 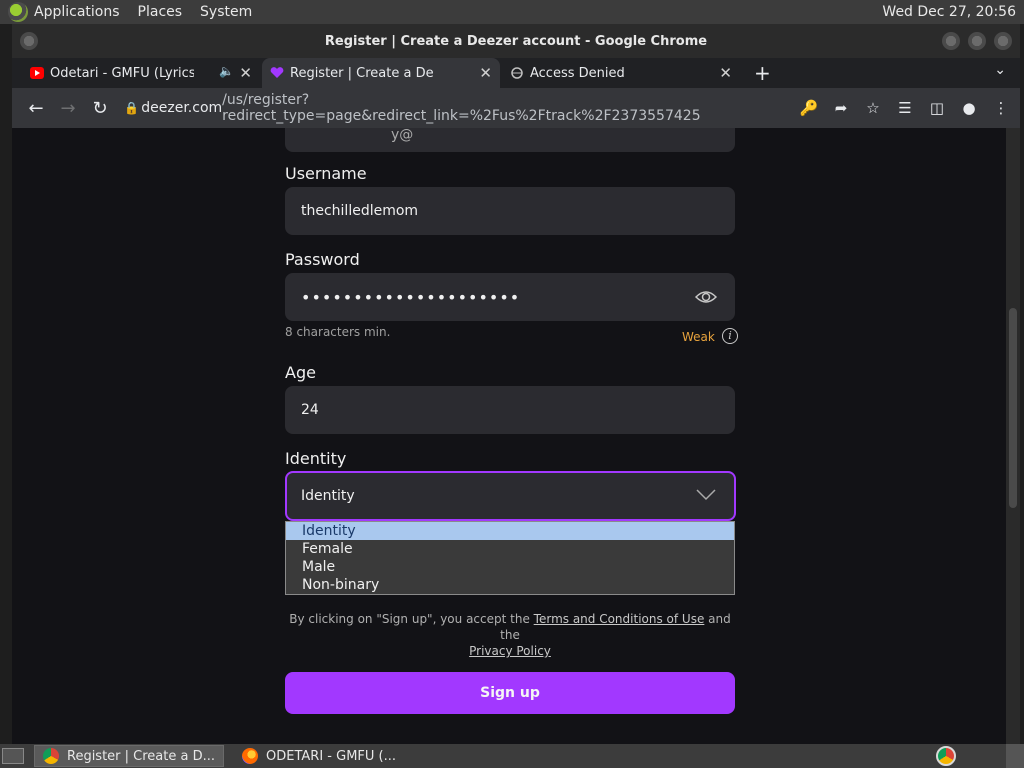 What do you see at coordinates (36, 108) in the screenshot?
I see `back-button: ←` at bounding box center [36, 108].